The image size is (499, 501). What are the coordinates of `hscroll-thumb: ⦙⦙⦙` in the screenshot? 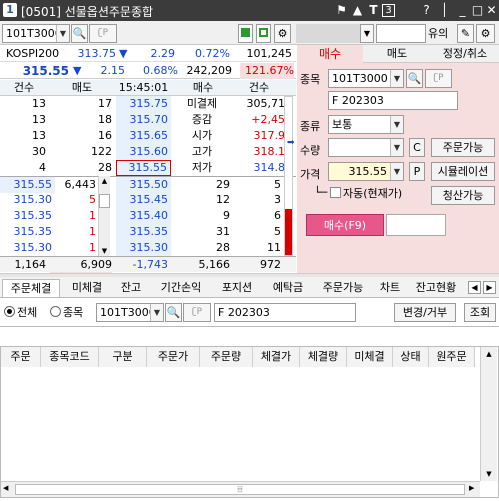 It's located at (240, 489).